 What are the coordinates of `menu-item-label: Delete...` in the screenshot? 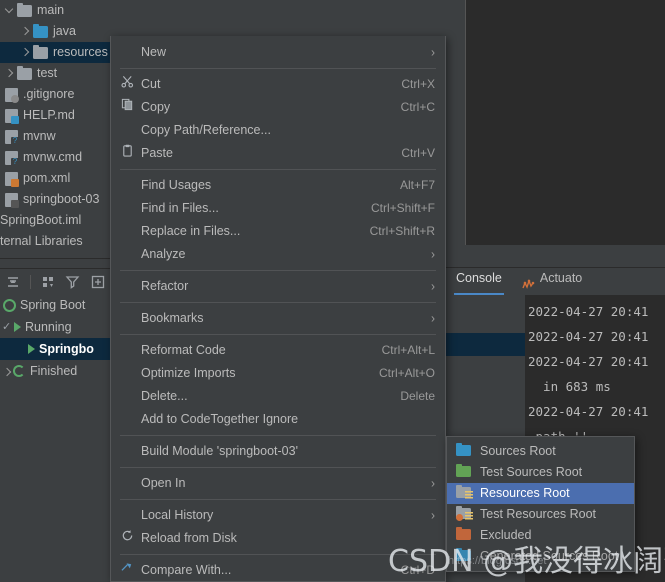 It's located at (164, 396).